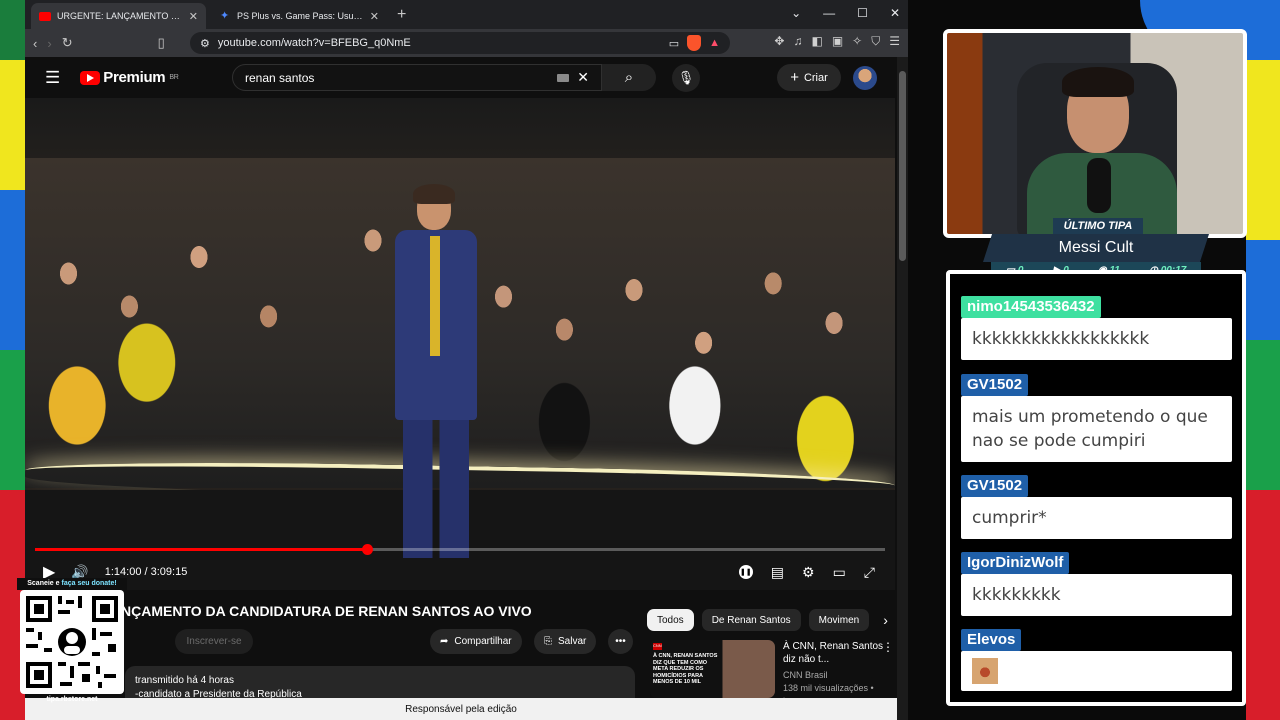  Describe the element at coordinates (214, 641) in the screenshot. I see `subscribe-button: Inscrever-se` at that location.